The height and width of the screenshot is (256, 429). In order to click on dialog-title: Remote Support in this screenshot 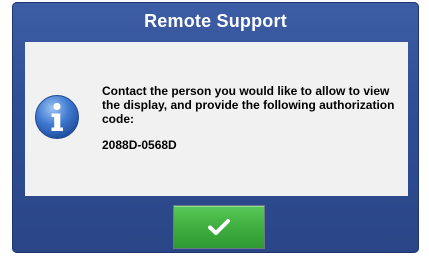, I will do `click(215, 21)`.